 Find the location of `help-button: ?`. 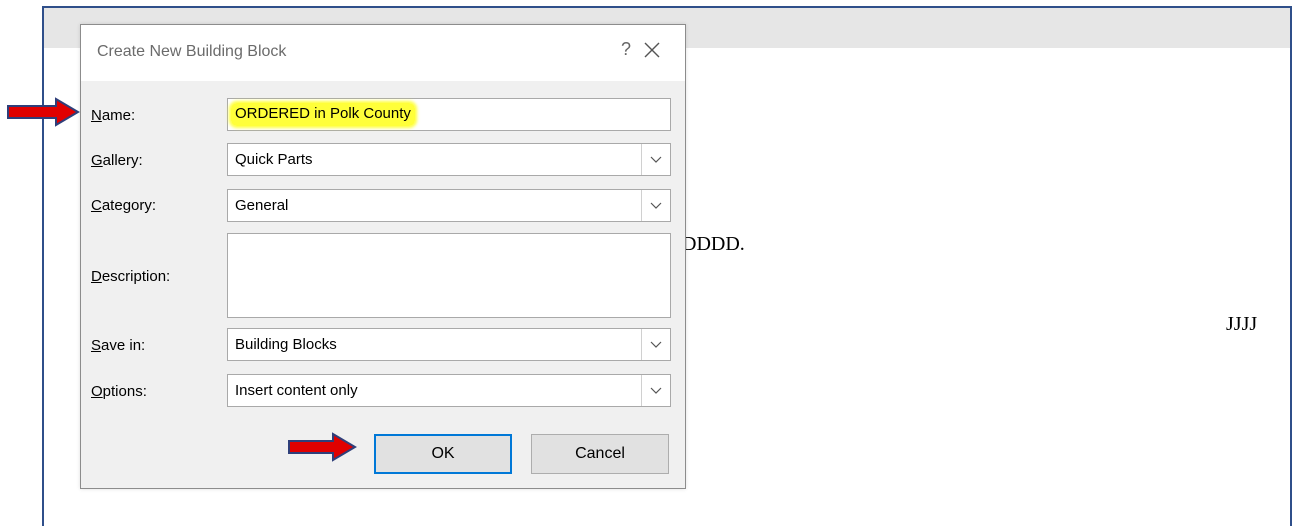

help-button: ? is located at coordinates (626, 49).